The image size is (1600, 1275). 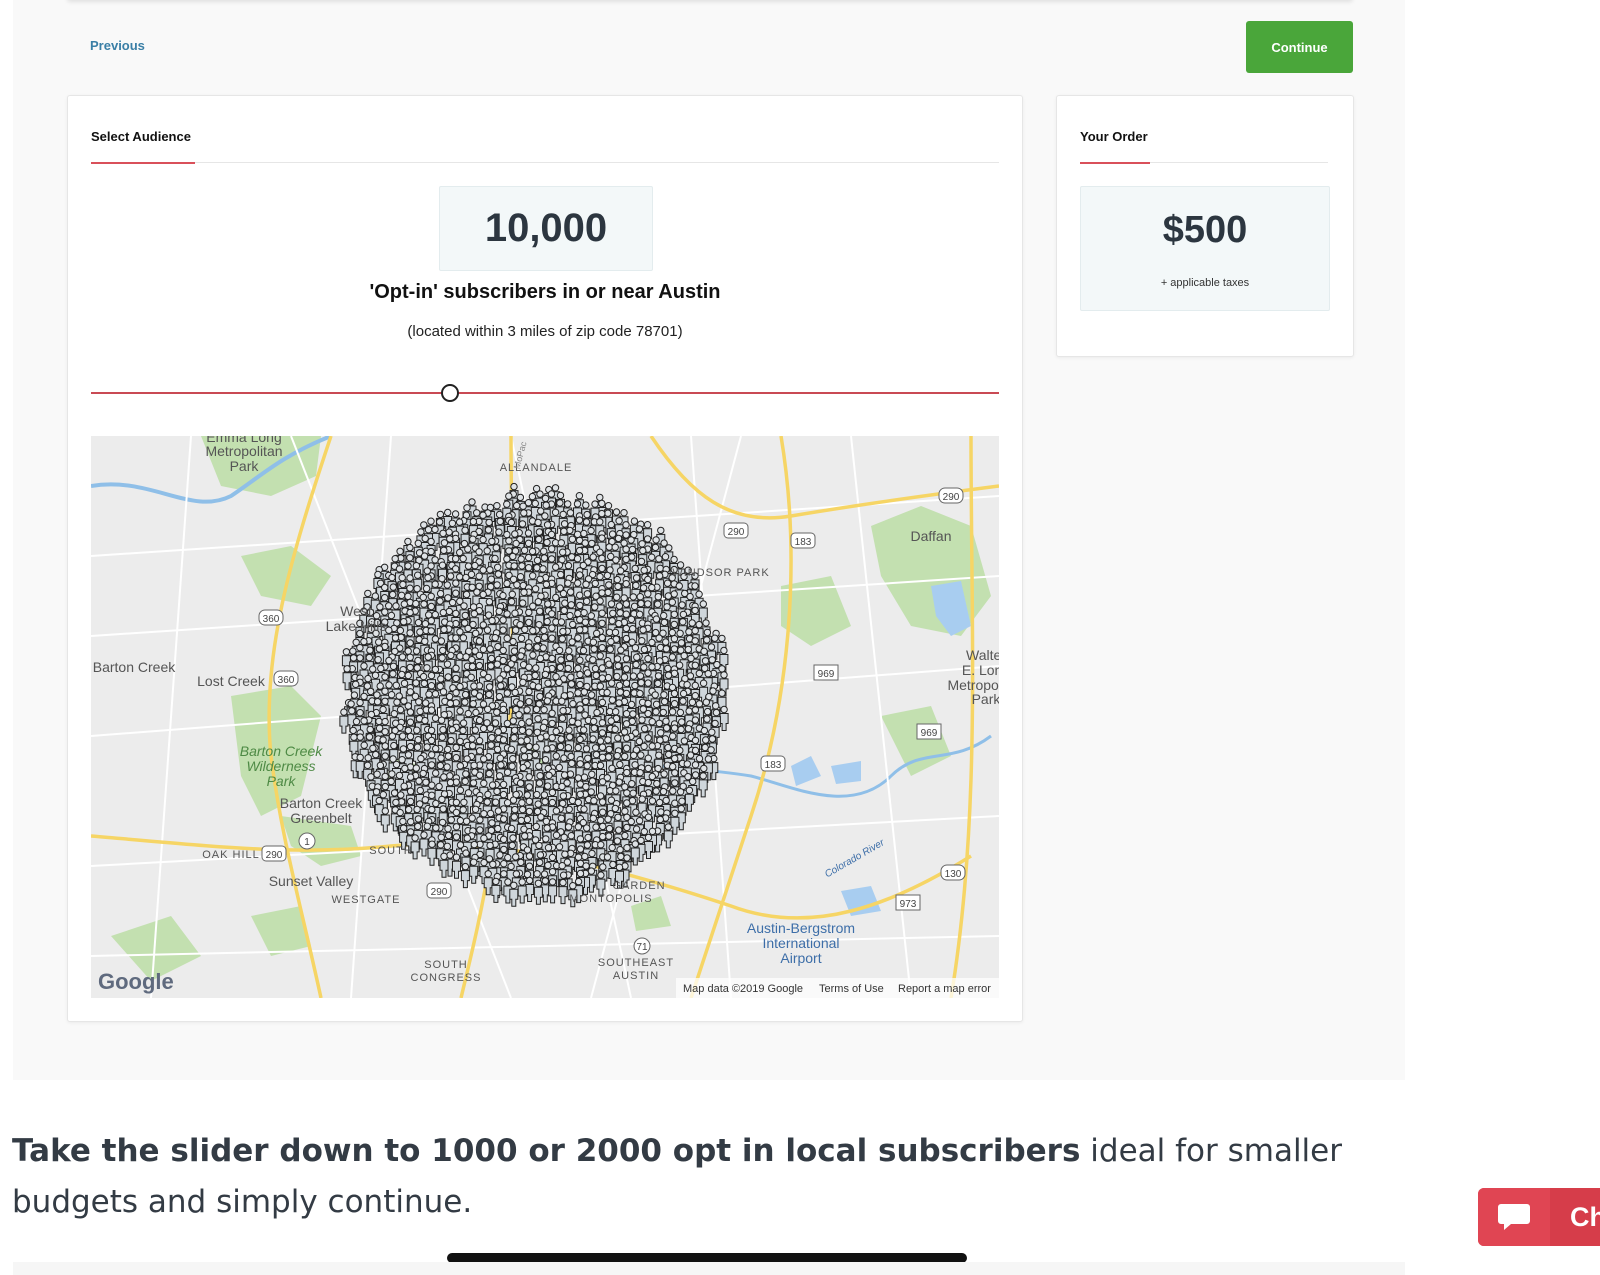 What do you see at coordinates (944, 989) in the screenshot?
I see `map-report-link: Report a map error` at bounding box center [944, 989].